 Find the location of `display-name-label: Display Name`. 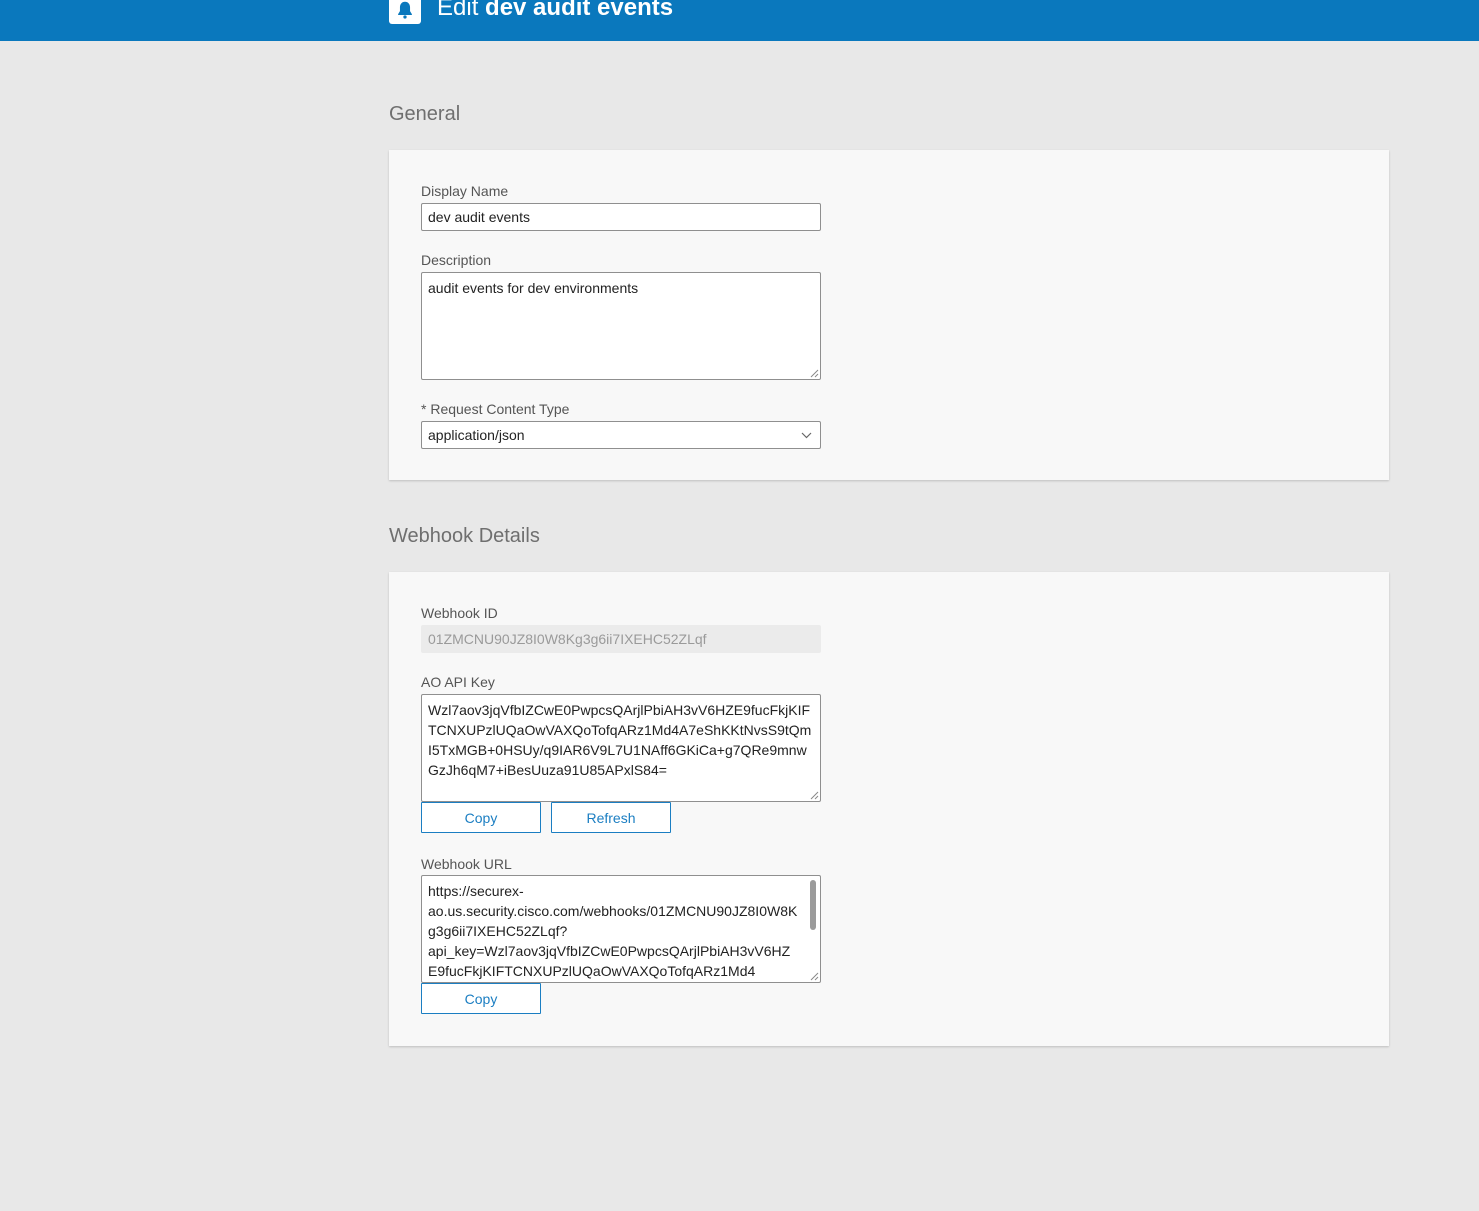

display-name-label: Display Name is located at coordinates (465, 191).